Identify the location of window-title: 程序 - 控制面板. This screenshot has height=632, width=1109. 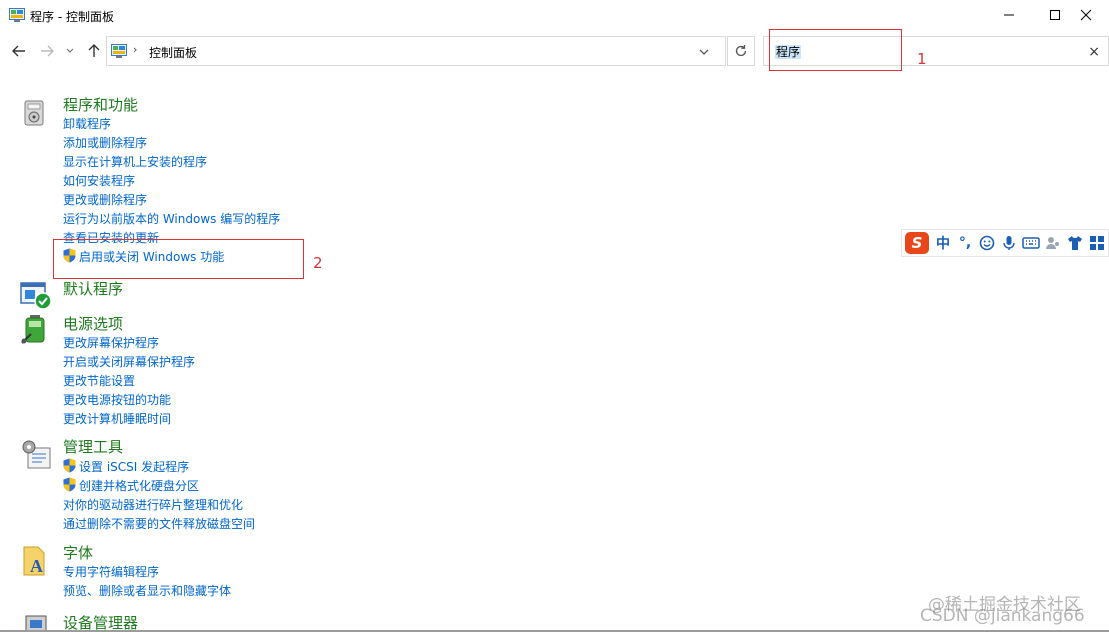
(72, 17).